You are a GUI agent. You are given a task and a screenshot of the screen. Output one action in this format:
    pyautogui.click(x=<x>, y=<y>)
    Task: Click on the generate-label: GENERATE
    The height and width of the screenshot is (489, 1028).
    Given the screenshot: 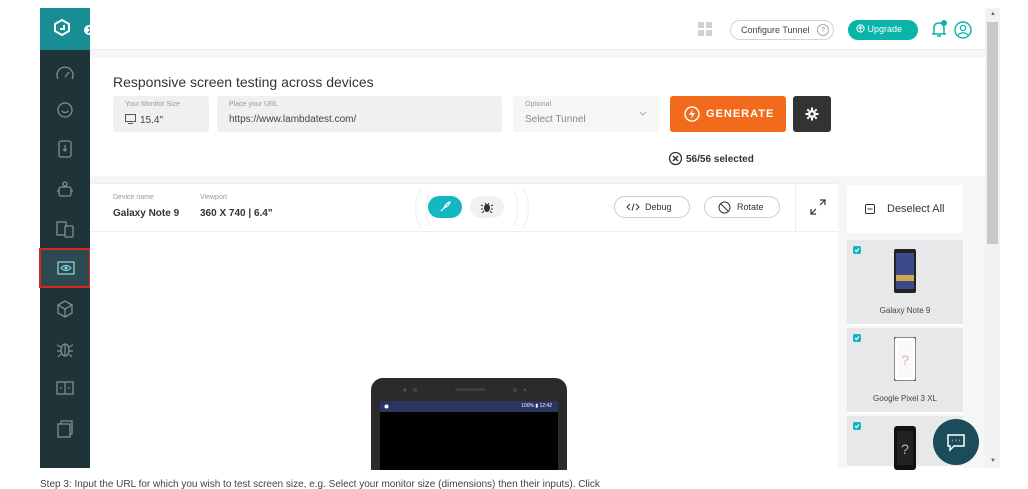 What is the action you would take?
    pyautogui.click(x=740, y=114)
    